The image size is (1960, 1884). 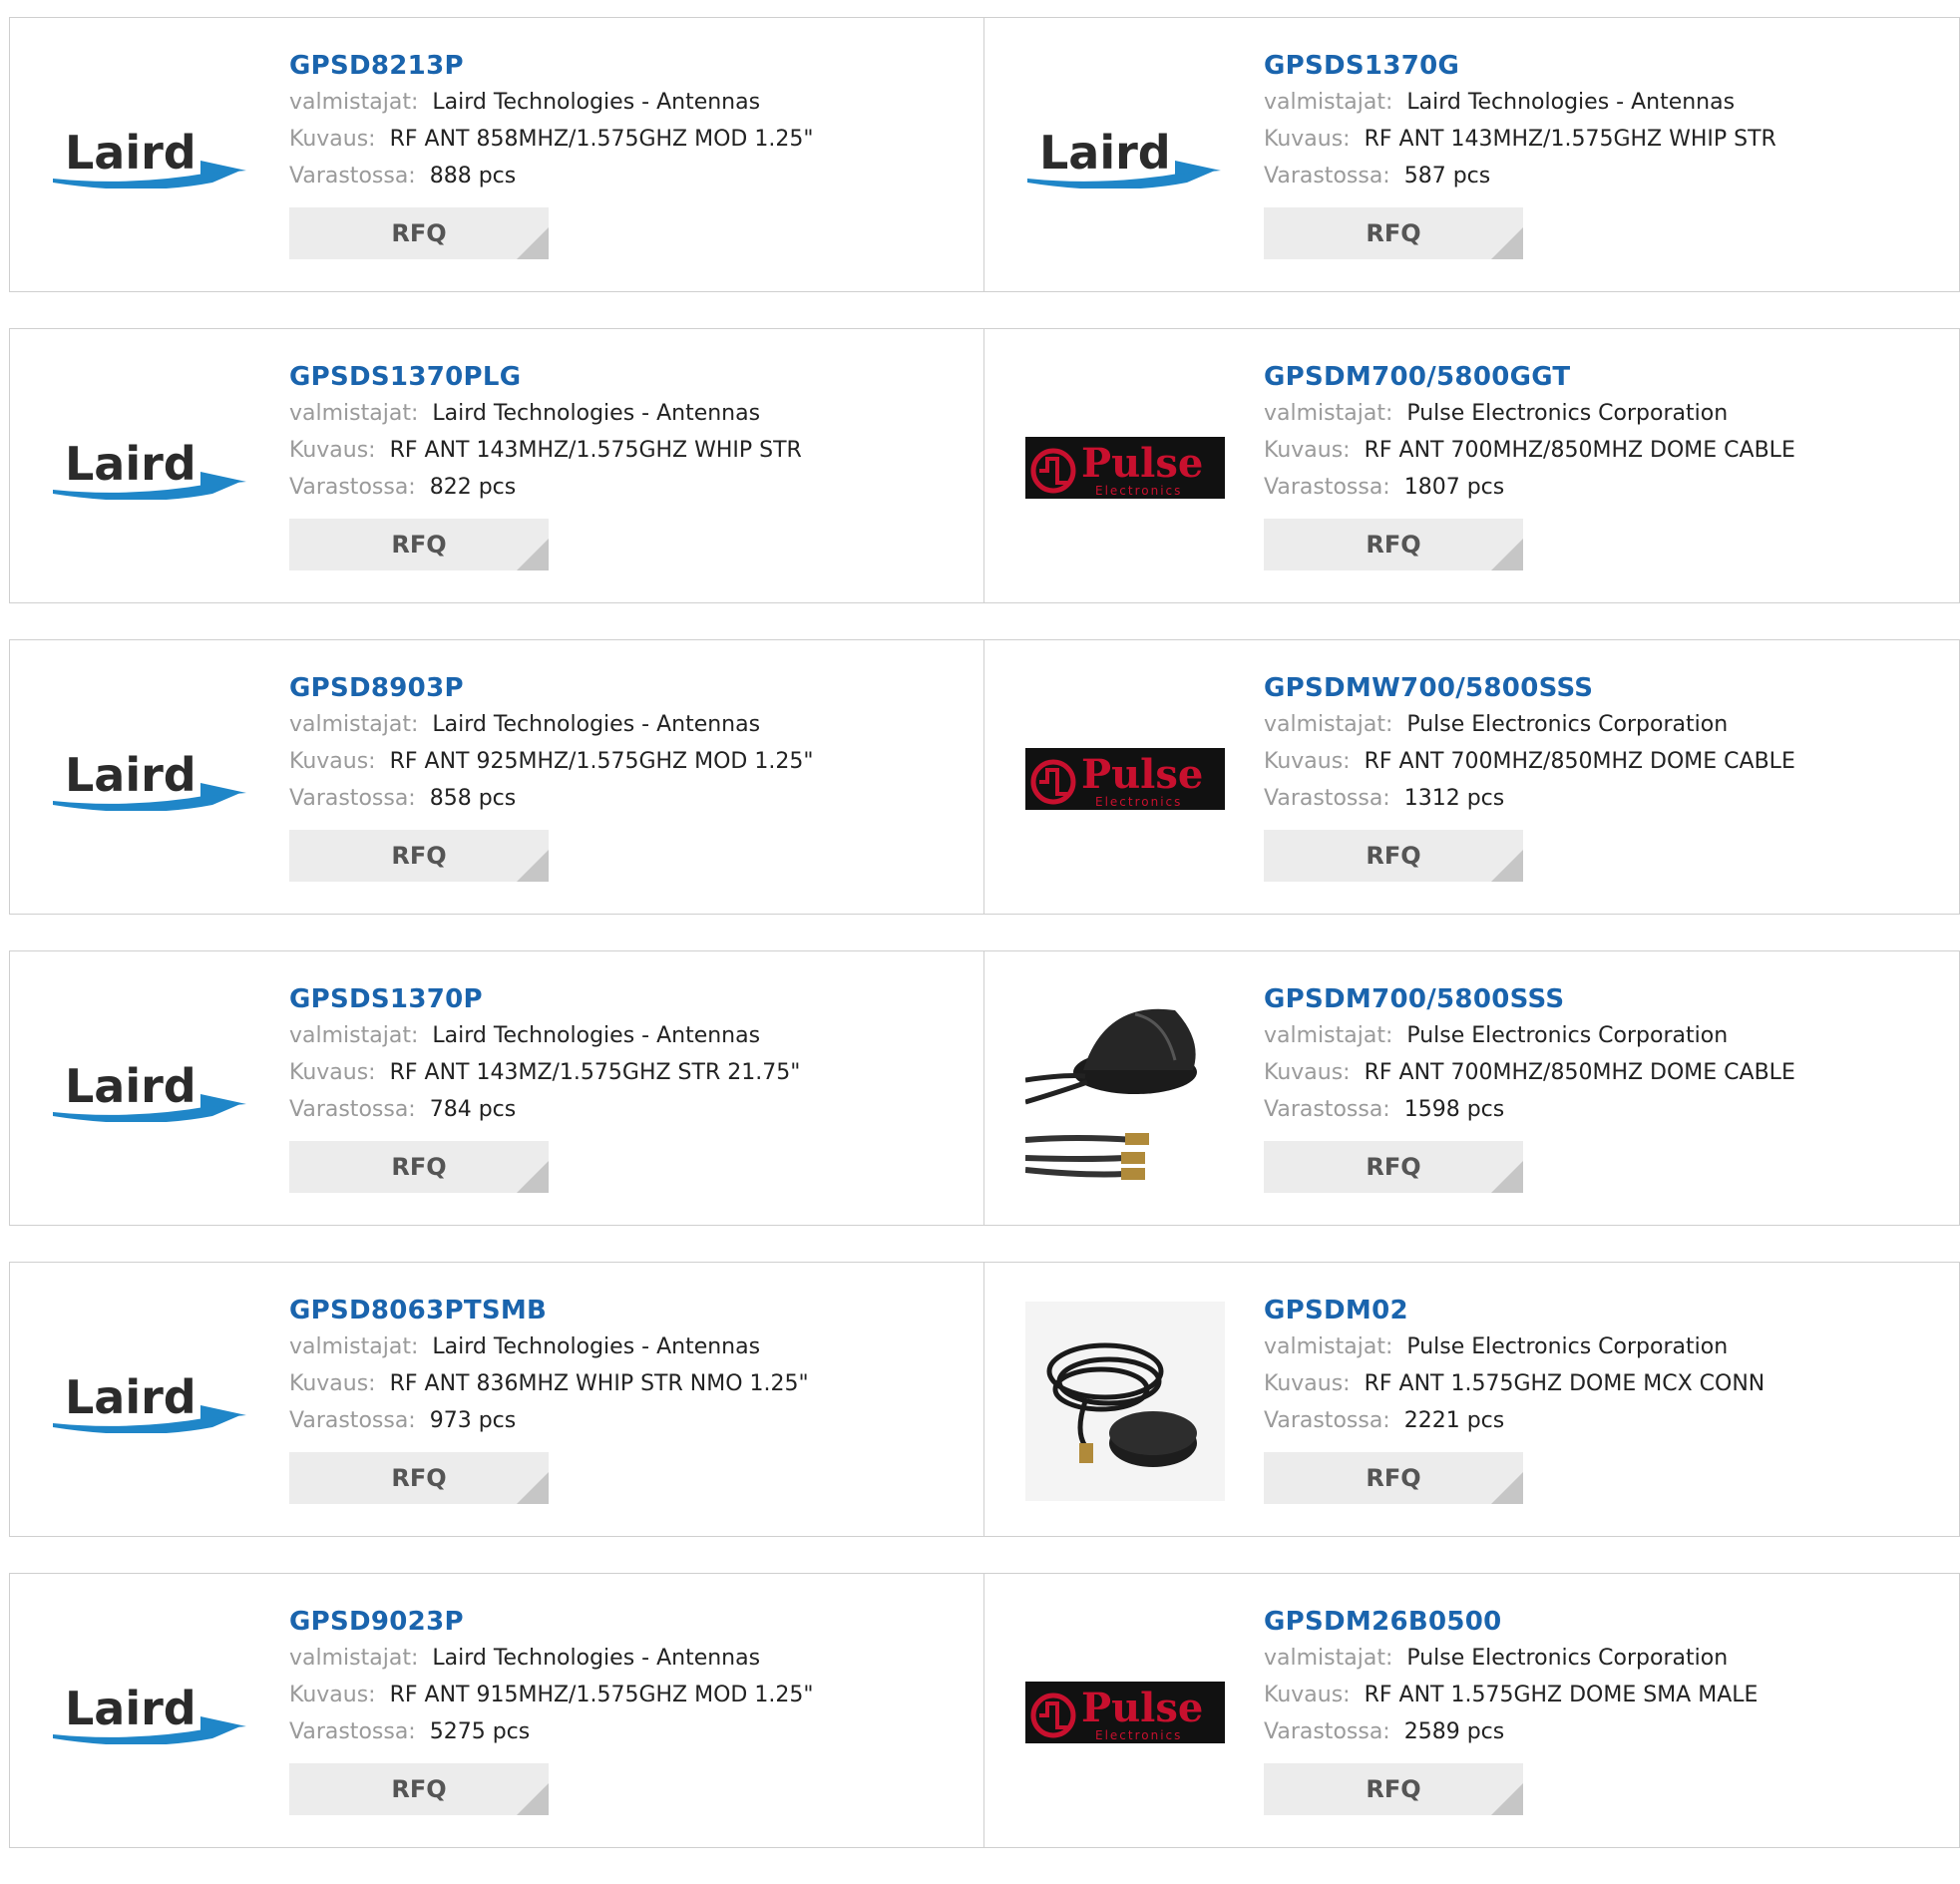 I want to click on stock-line: Varastossa: 1598 pcs, so click(x=1602, y=1109).